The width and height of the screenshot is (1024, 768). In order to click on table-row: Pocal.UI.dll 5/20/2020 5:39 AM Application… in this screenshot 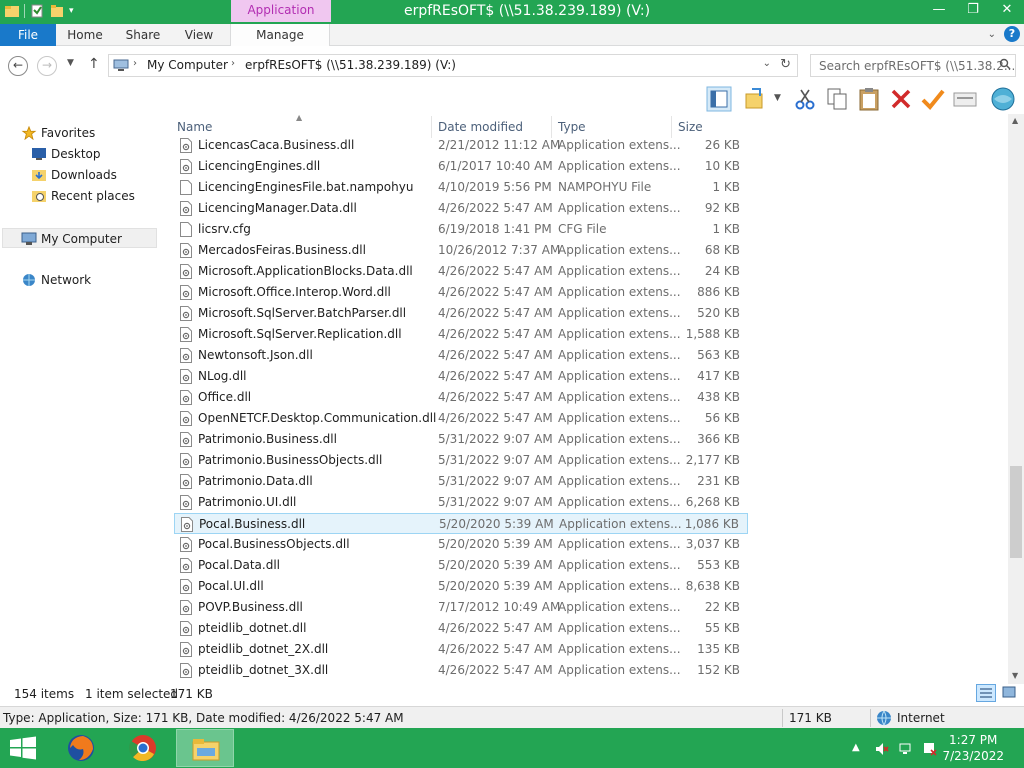, I will do `click(461, 586)`.